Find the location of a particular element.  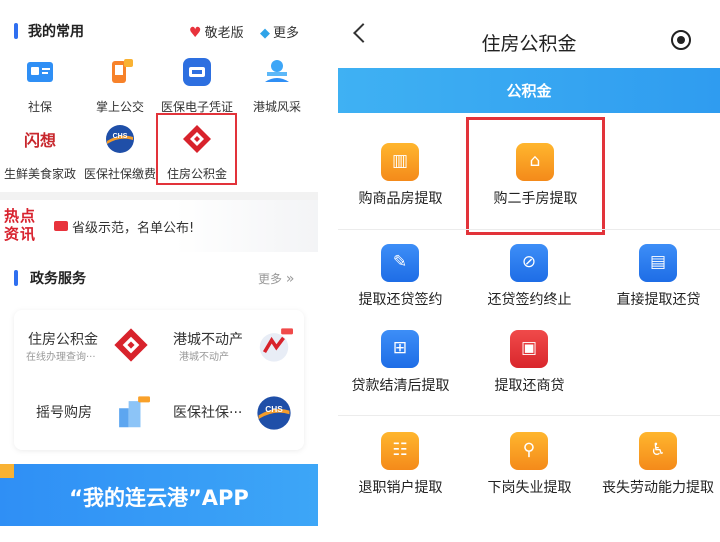

service-lottery-house: 摇号购房 is located at coordinates (86, 415).